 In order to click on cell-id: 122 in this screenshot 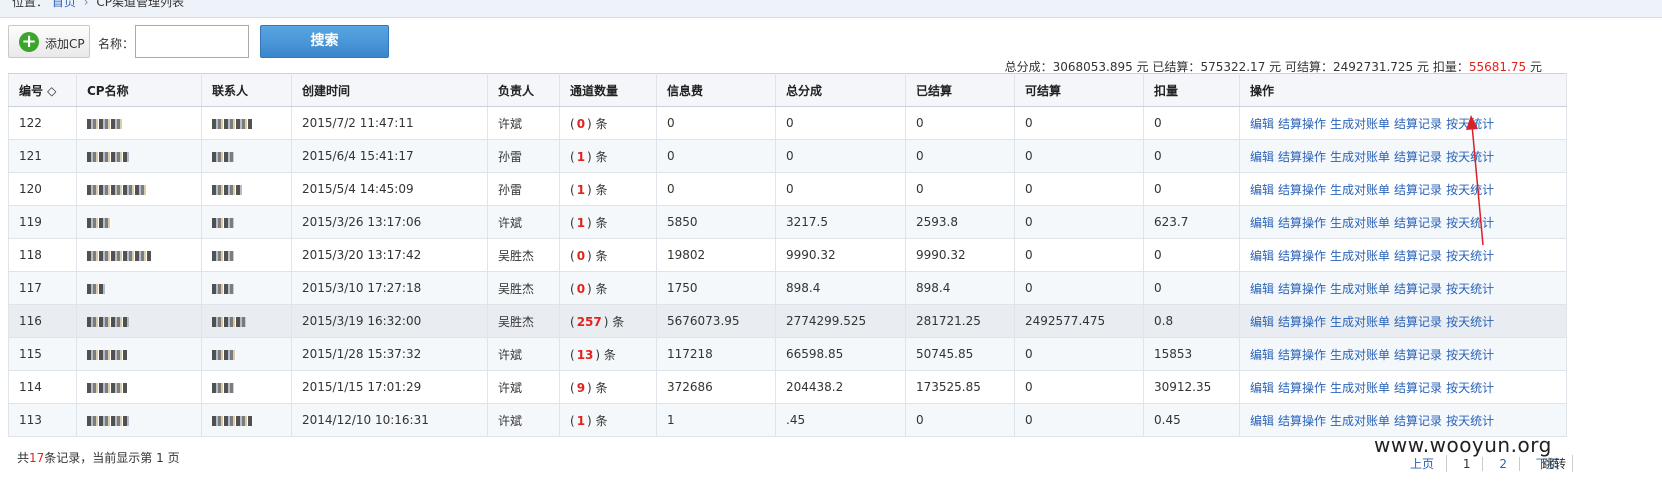, I will do `click(42, 123)`.